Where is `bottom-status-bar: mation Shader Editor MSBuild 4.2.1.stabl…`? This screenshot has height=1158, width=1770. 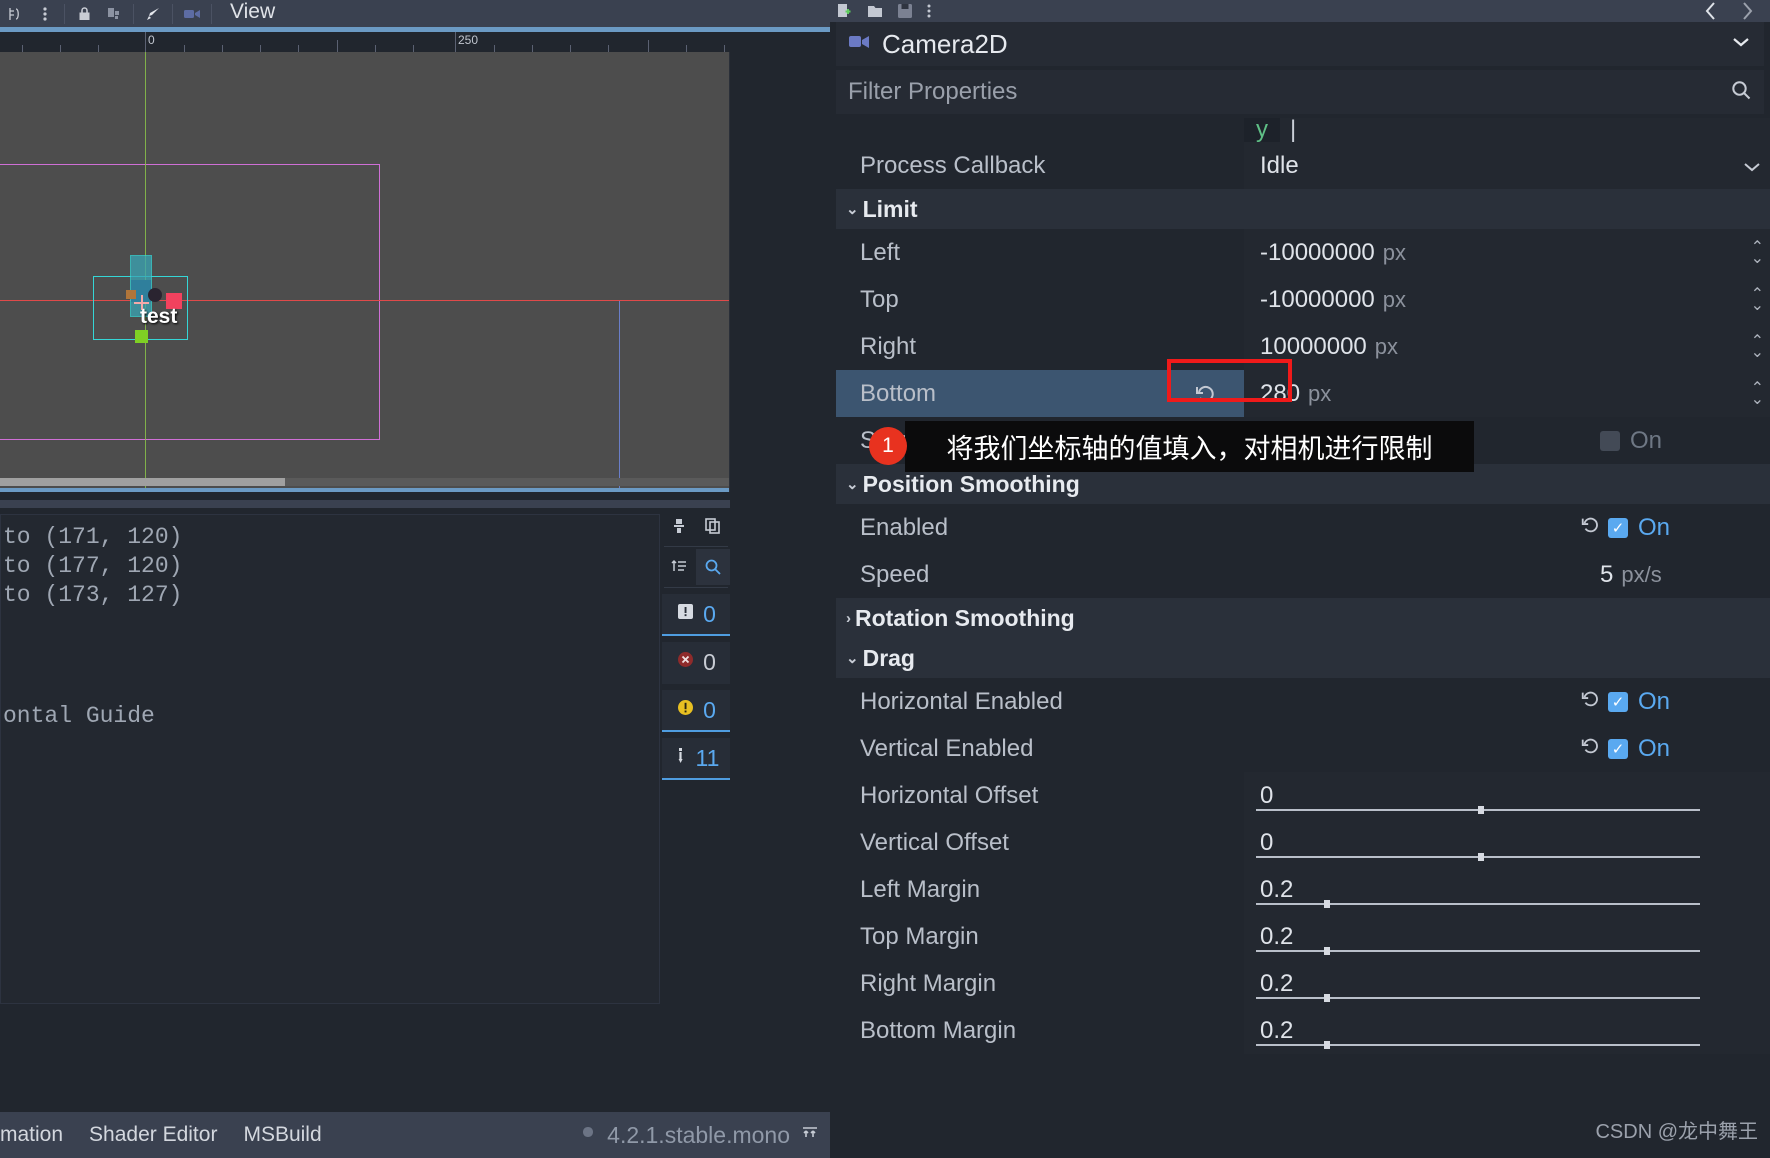
bottom-status-bar: mation Shader Editor MSBuild 4.2.1.stabl… is located at coordinates (415, 1135).